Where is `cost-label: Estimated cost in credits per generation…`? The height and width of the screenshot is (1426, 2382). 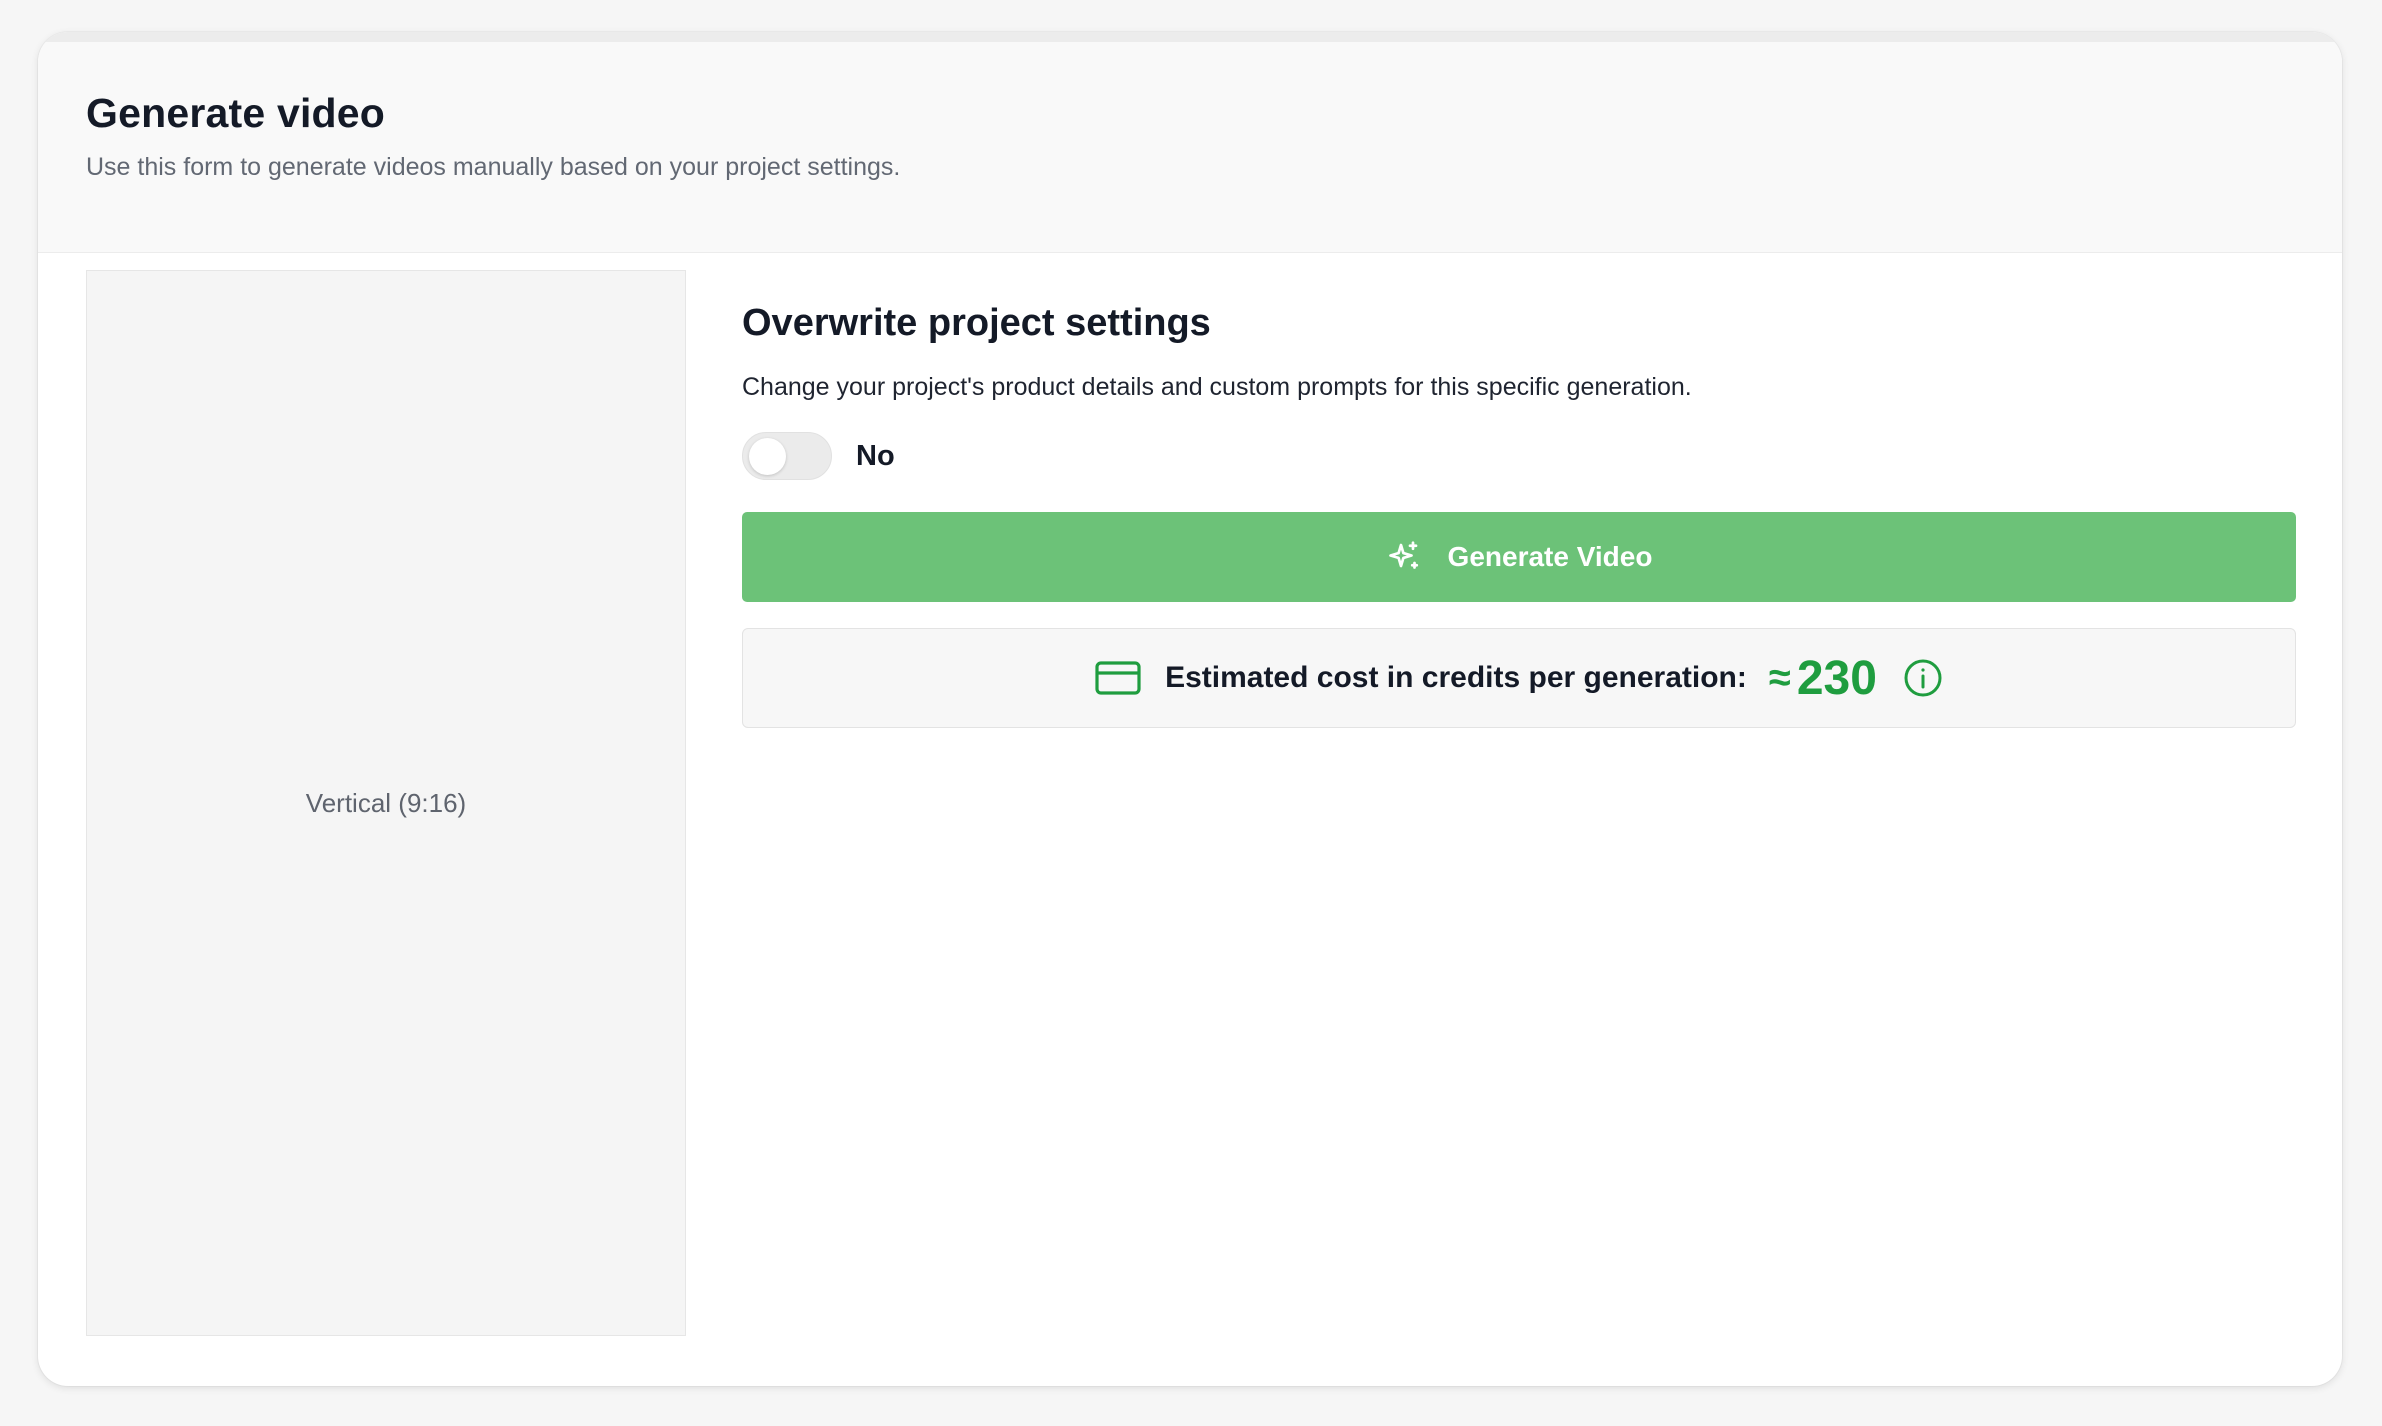 cost-label: Estimated cost in credits per generation… is located at coordinates (1456, 677).